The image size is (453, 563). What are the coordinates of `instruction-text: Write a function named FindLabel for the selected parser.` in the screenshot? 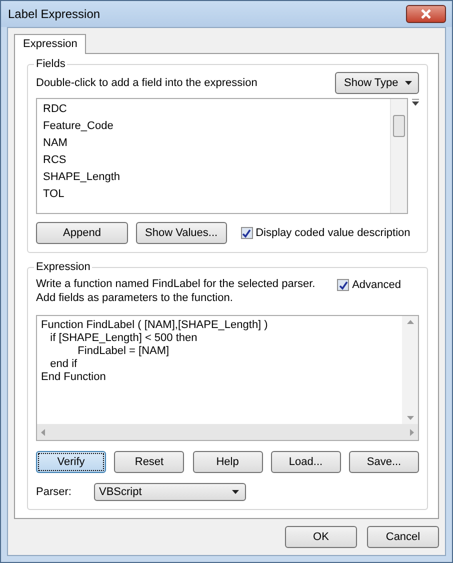 It's located at (176, 284).